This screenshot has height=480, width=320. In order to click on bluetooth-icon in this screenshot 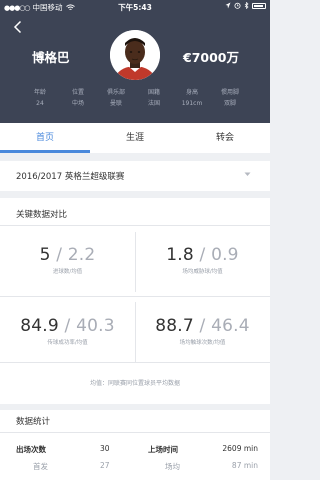, I will do `click(246, 5)`.